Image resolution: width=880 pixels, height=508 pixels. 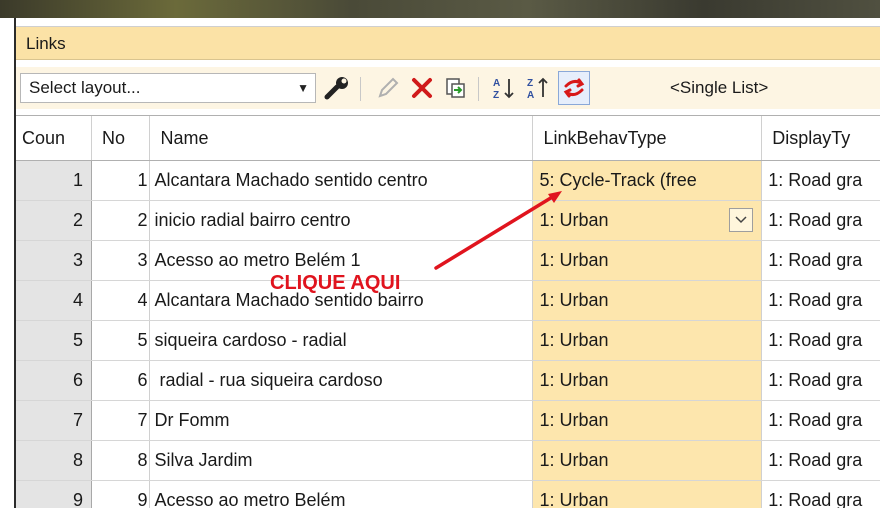 I want to click on row-count: 5, so click(x=54, y=340).